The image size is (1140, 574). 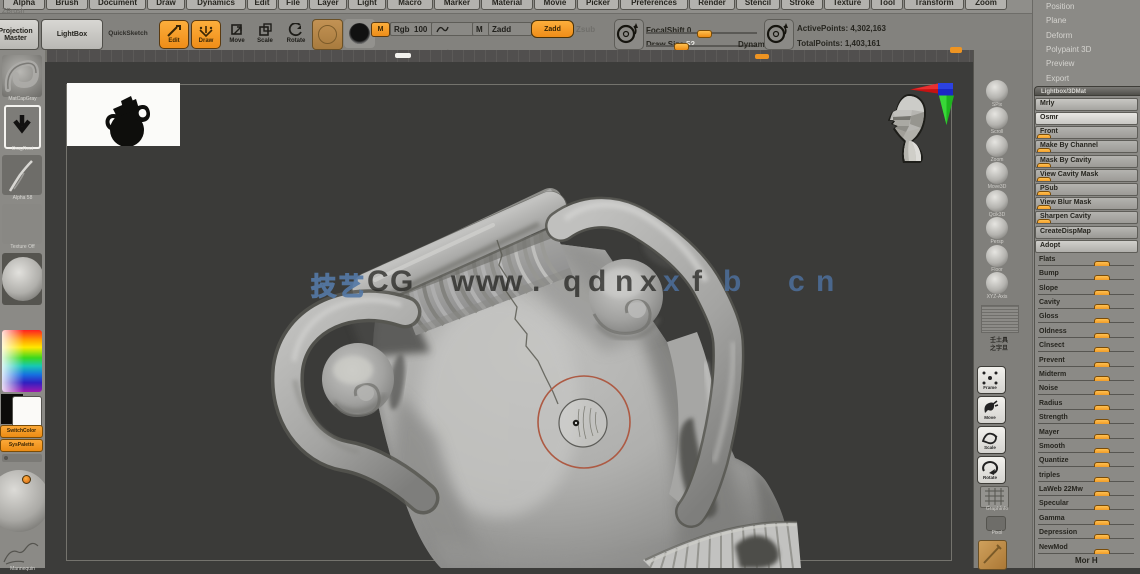 What do you see at coordinates (990, 447) in the screenshot?
I see `svg-text: Scale` at bounding box center [990, 447].